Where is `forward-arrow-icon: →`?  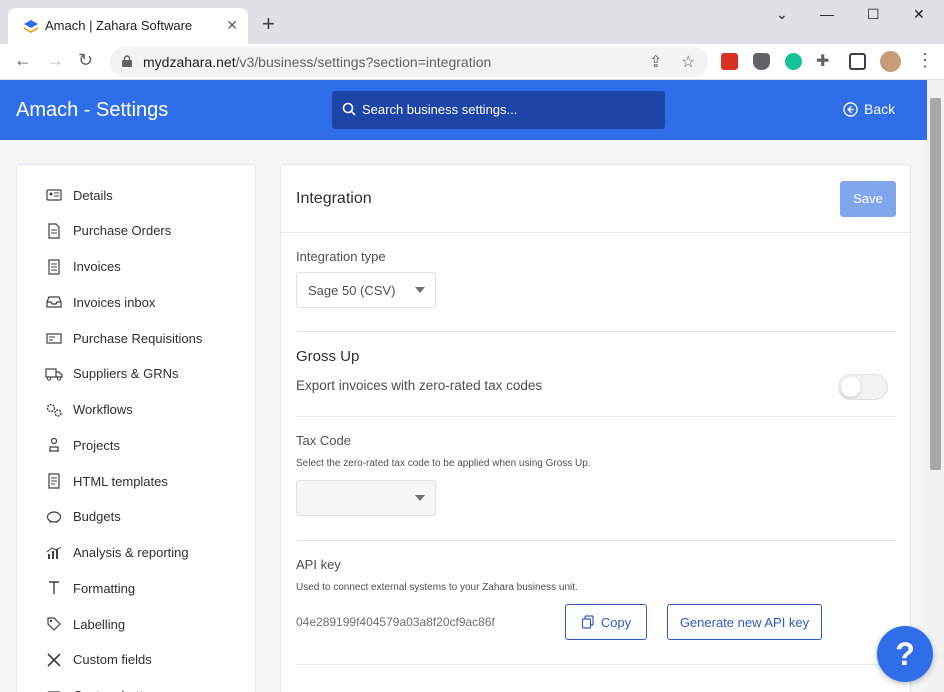 forward-arrow-icon: → is located at coordinates (55, 60).